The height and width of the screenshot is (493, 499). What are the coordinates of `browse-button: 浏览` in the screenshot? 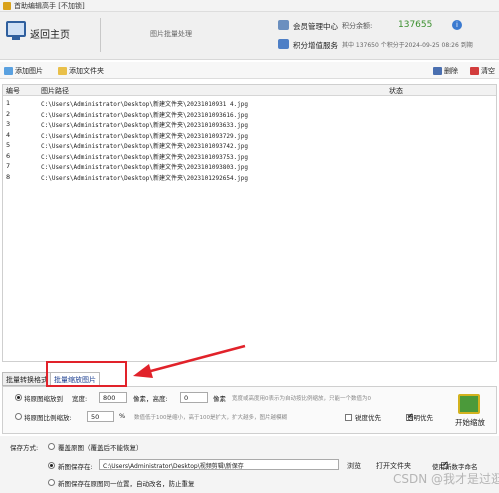 It's located at (354, 466).